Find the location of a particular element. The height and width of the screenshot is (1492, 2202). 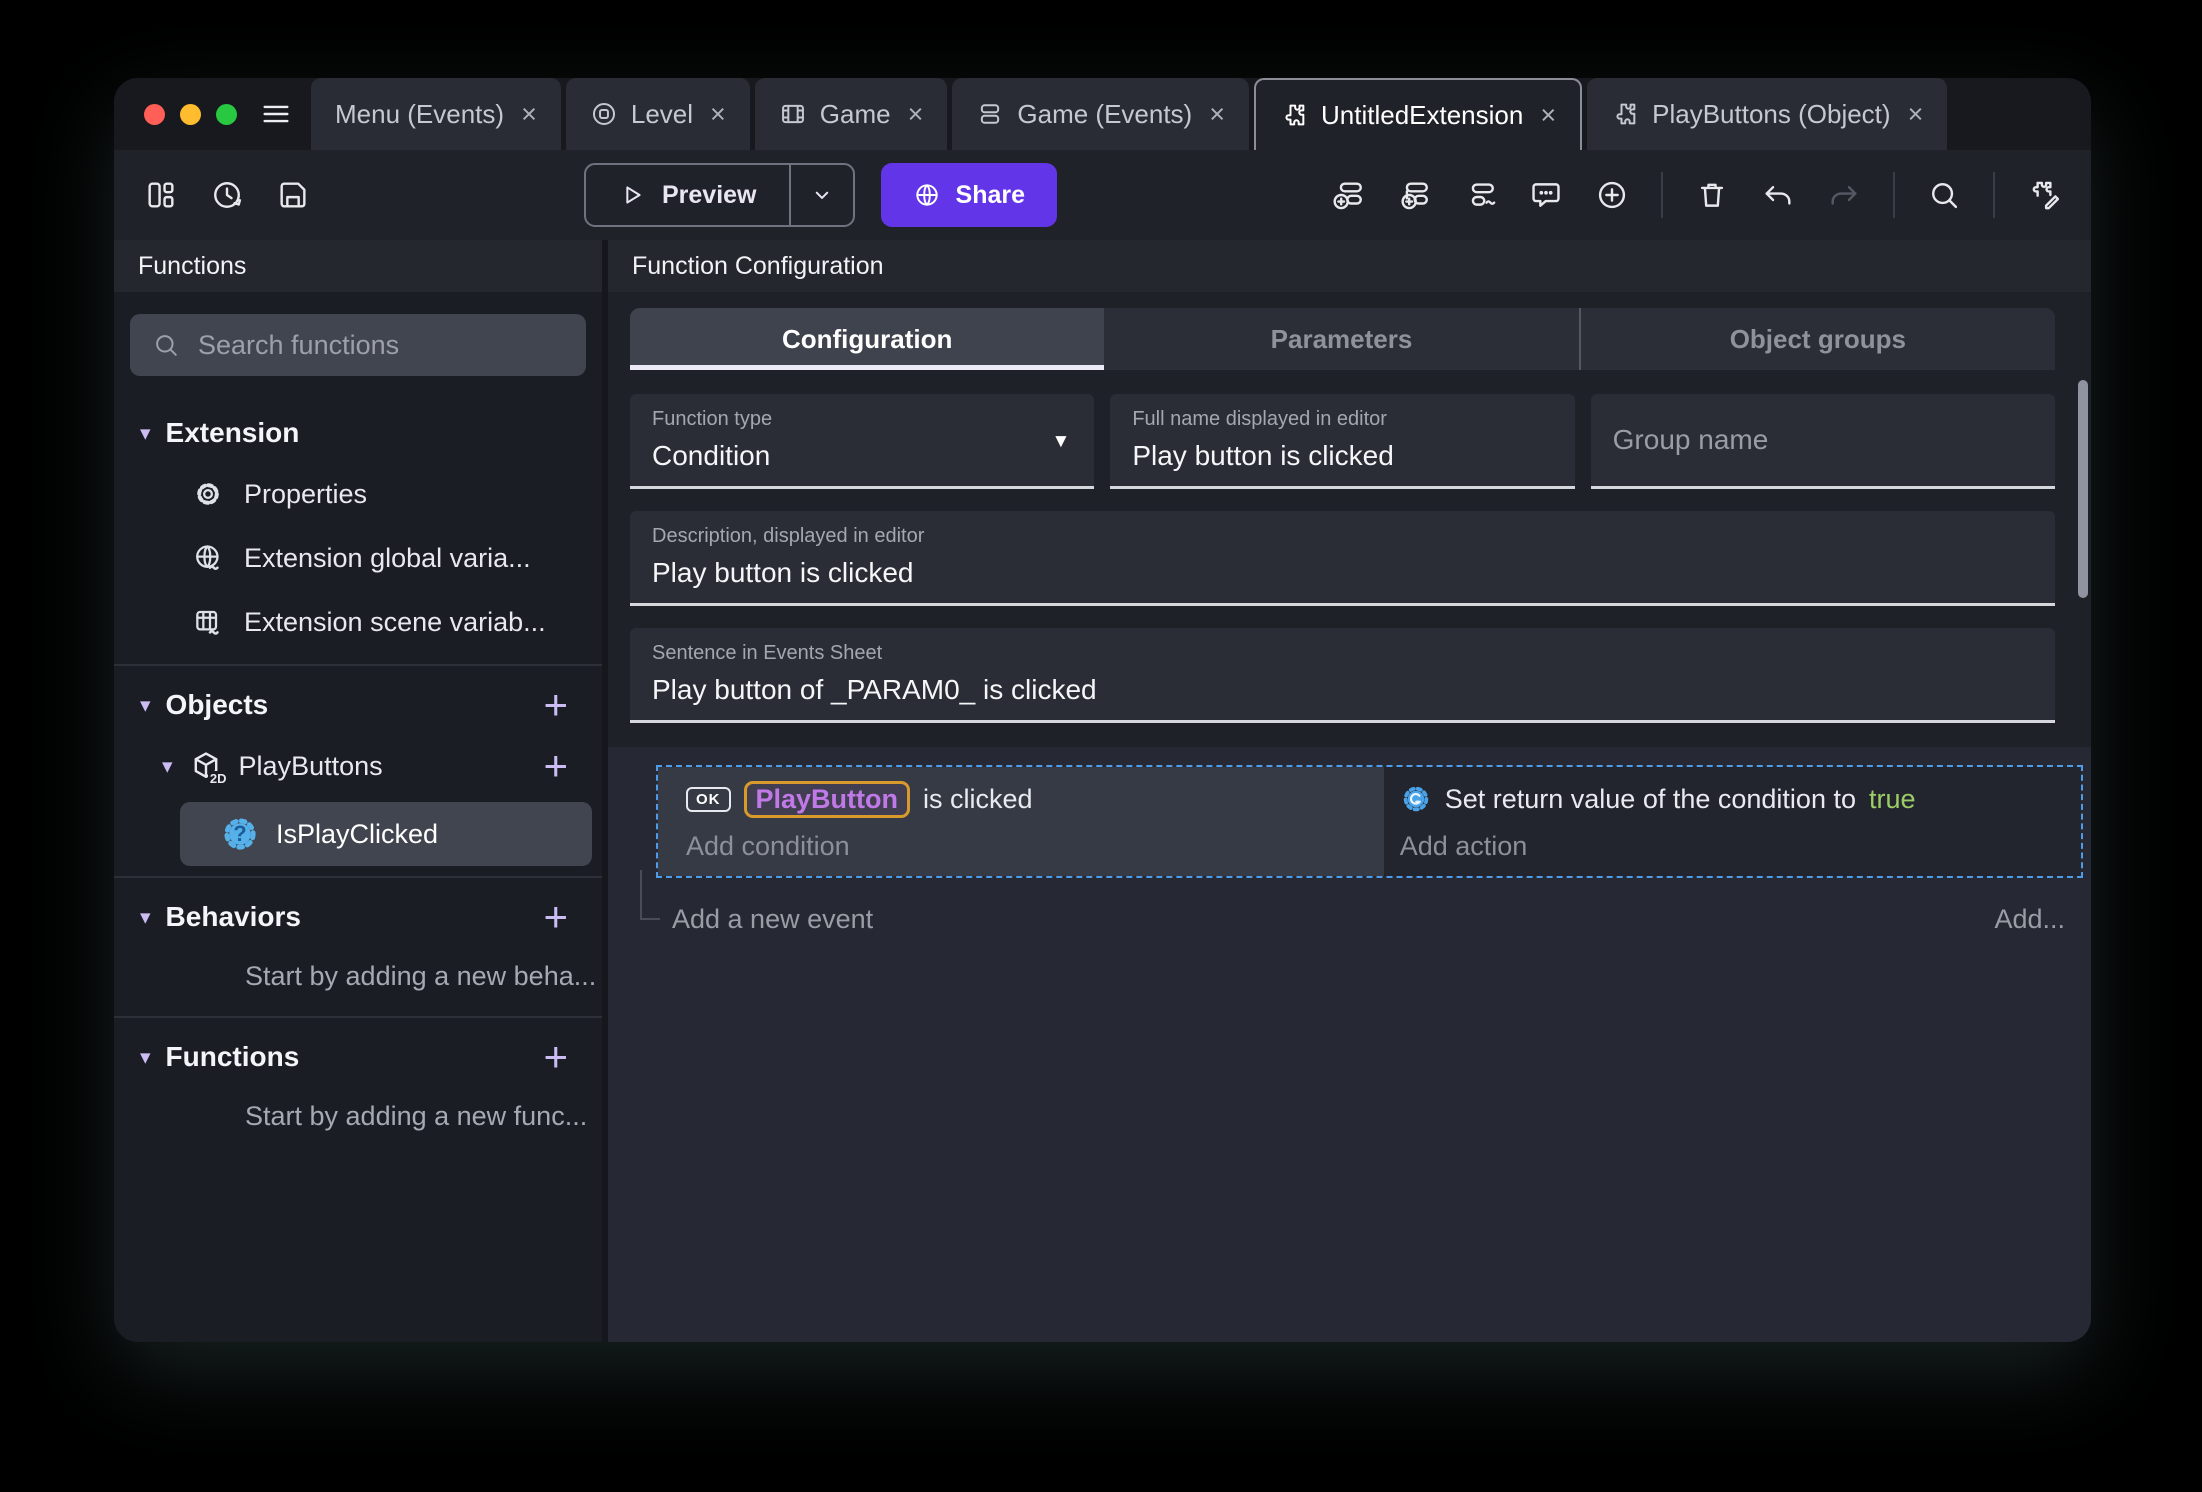

tab-playbuttons-object: PlayButtons (Object) × is located at coordinates (1767, 114).